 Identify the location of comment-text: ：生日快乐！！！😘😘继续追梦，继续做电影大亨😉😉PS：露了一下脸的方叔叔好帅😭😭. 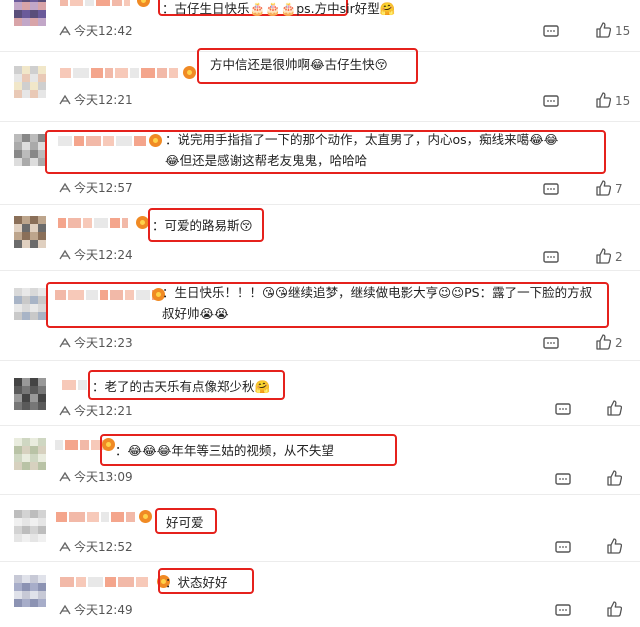
(377, 303).